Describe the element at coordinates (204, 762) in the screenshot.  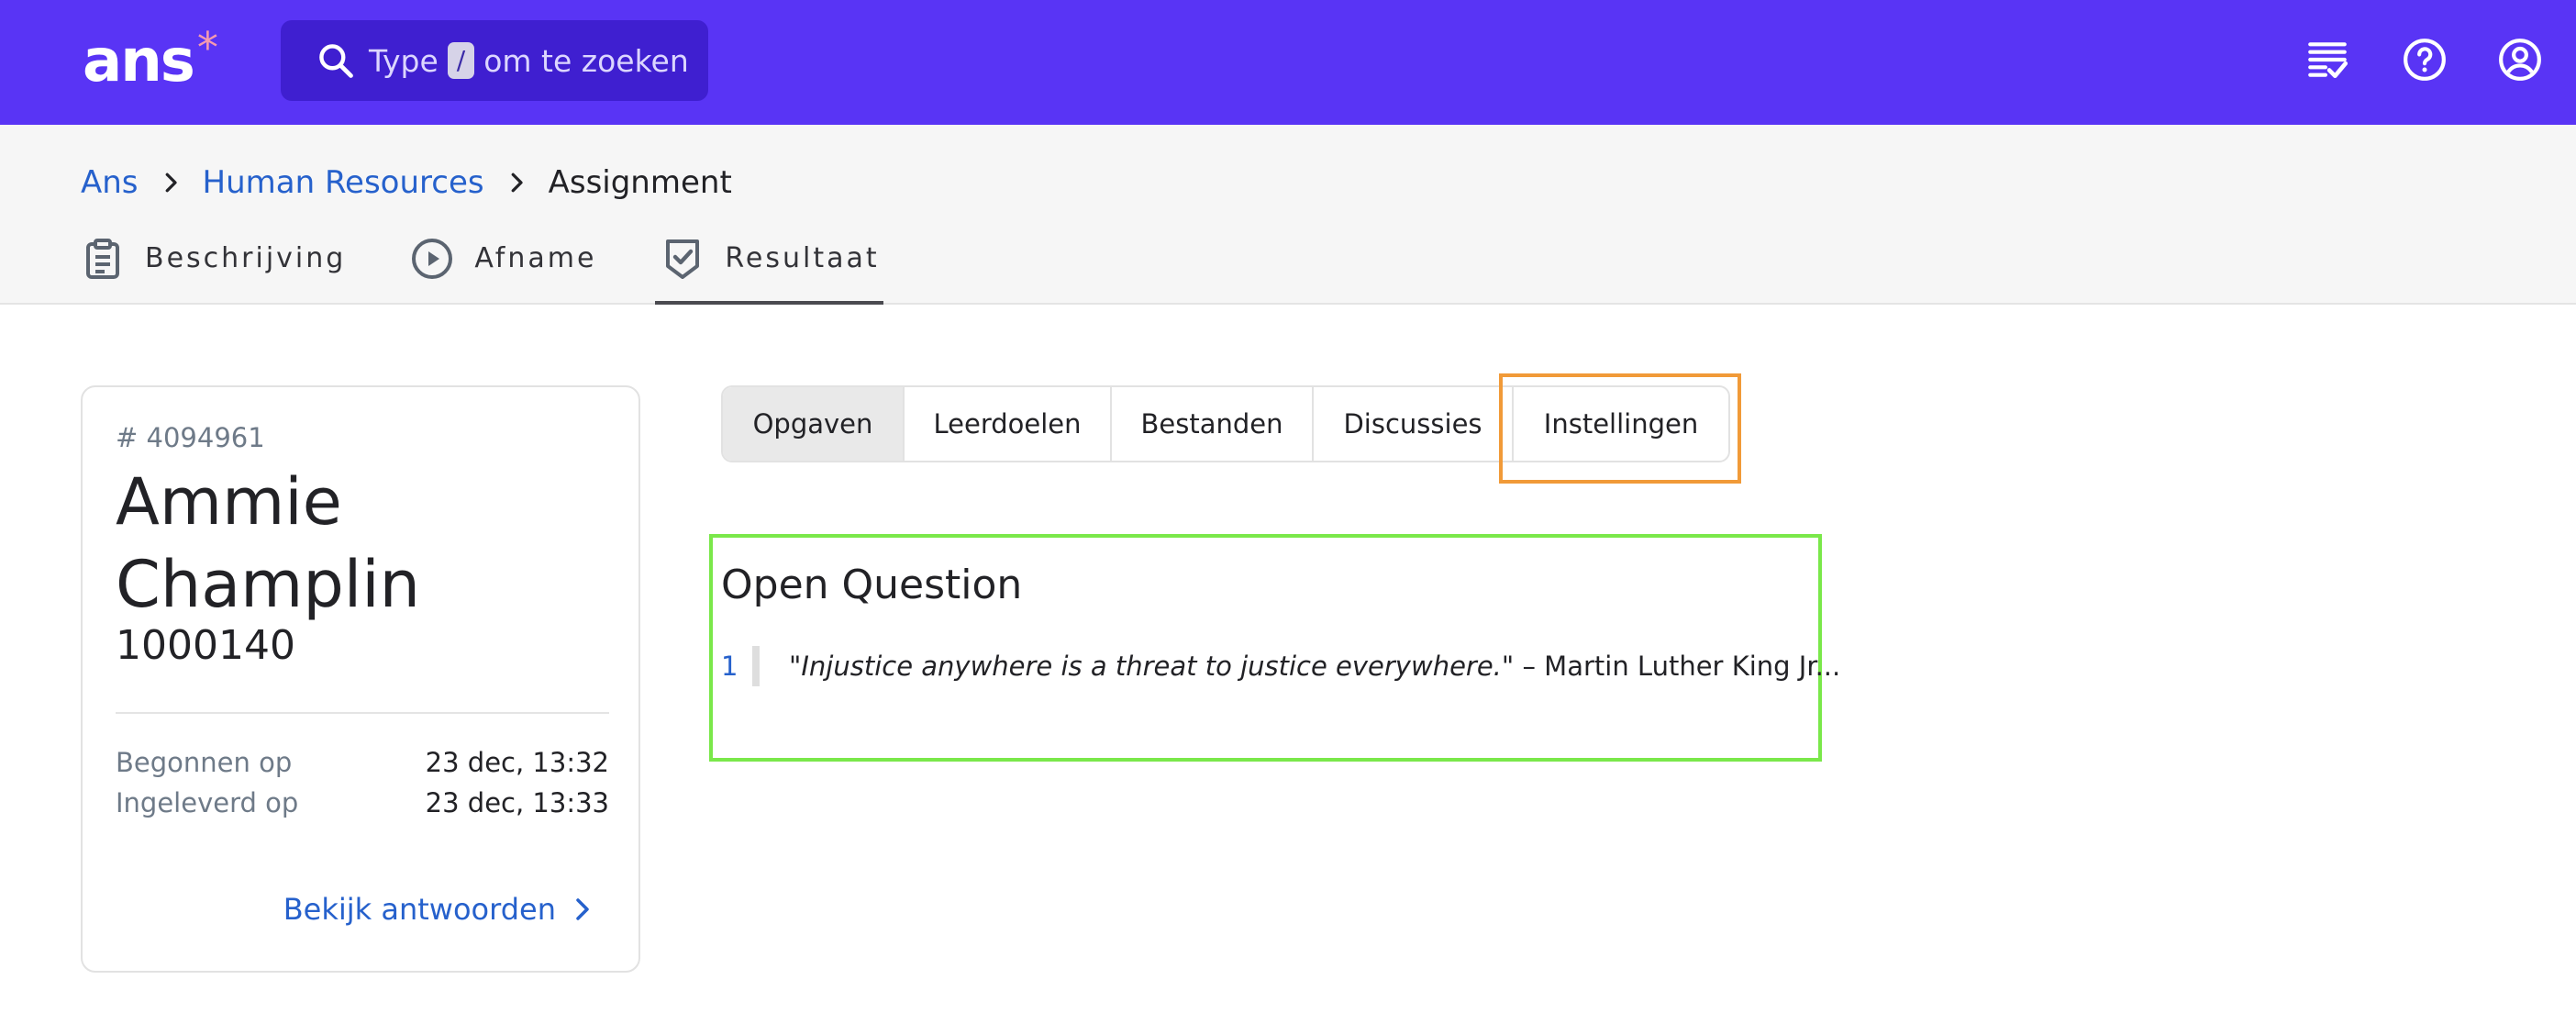
I see `started-label: Begonnen op` at that location.